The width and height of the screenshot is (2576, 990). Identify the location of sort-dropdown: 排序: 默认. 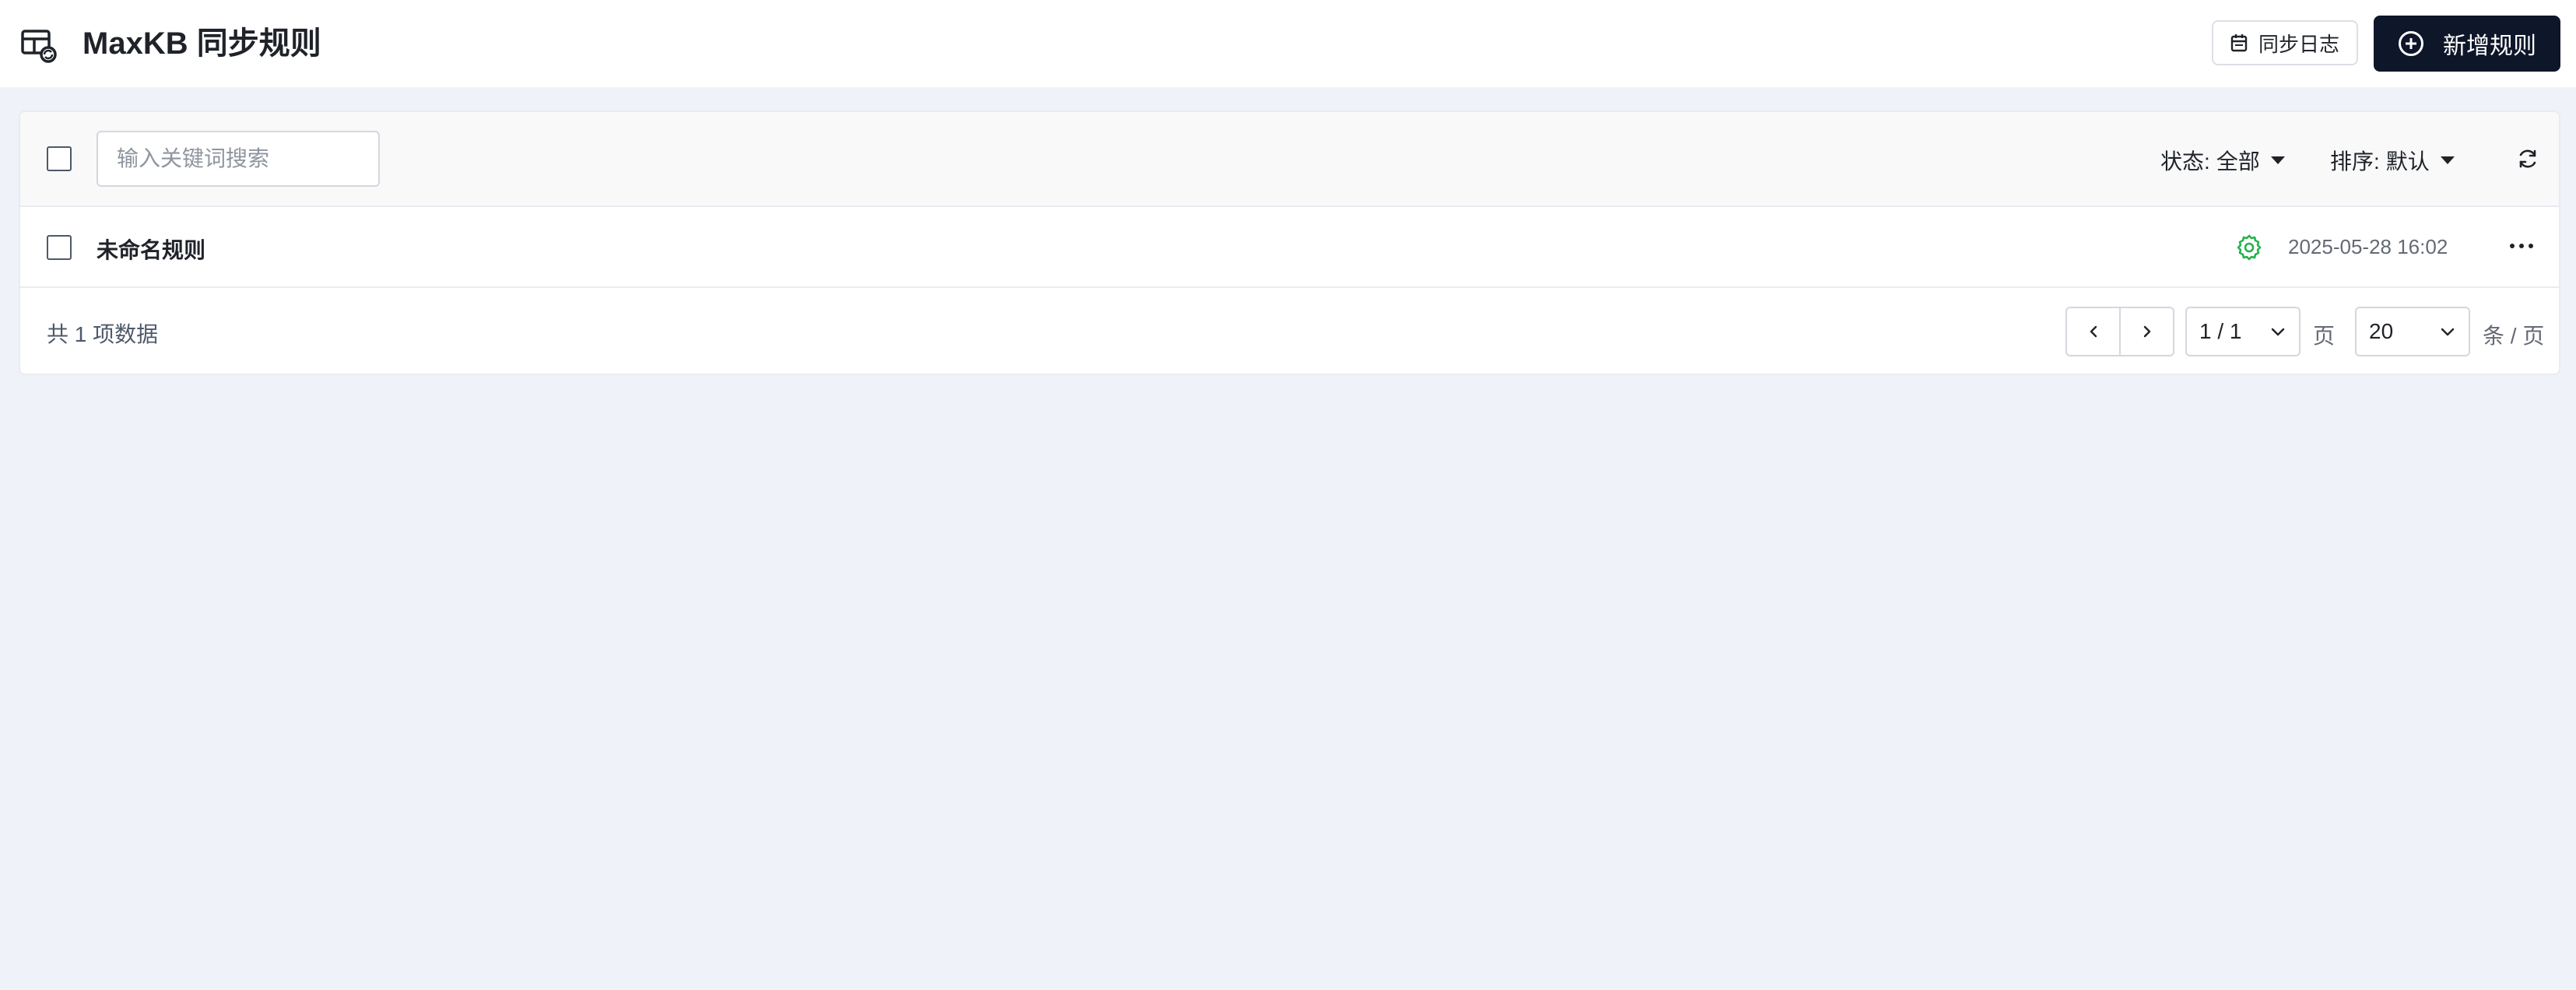
(2393, 160).